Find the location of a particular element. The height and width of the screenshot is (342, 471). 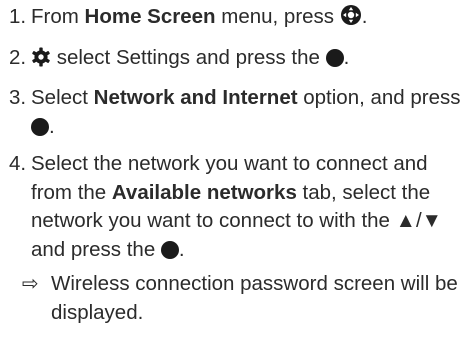

step-1: 1. From Home Screen menu, press . is located at coordinates (233, 19).